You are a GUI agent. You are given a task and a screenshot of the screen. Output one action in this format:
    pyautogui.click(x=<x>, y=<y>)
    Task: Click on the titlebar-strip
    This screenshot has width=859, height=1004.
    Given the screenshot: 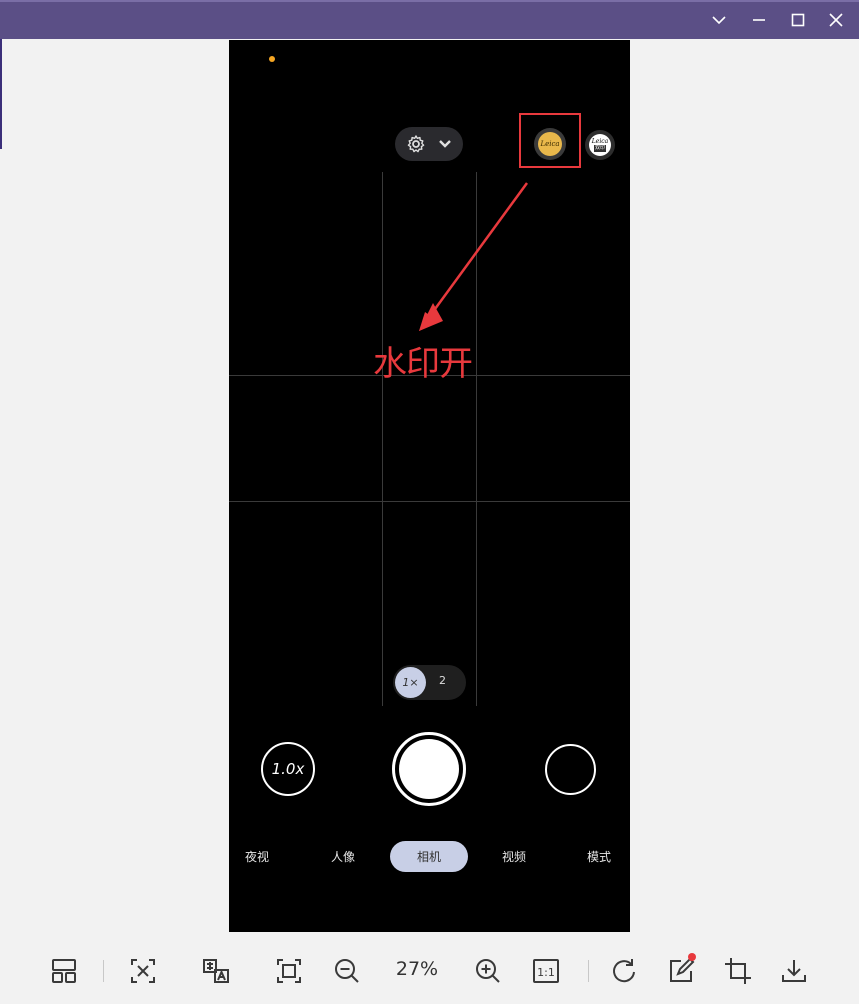 What is the action you would take?
    pyautogui.click(x=429, y=1)
    